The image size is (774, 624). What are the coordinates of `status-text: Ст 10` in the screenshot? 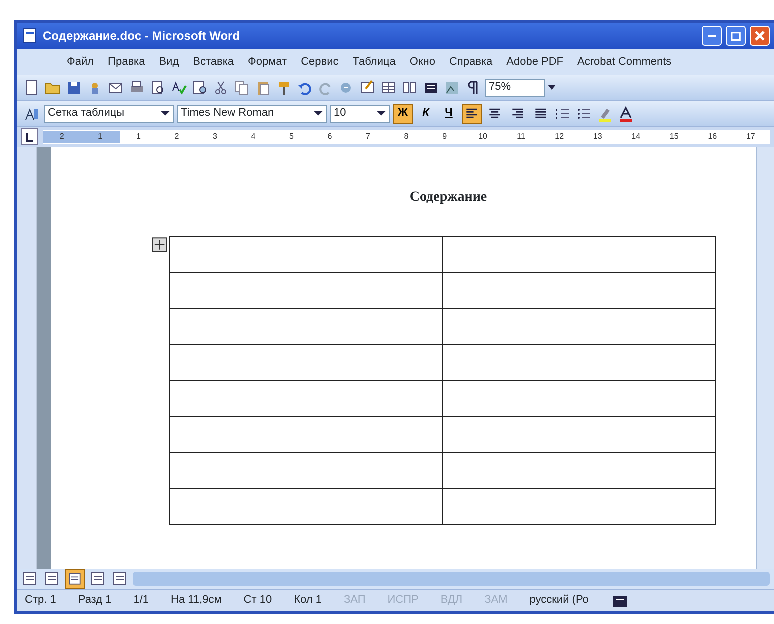 It's located at (258, 600).